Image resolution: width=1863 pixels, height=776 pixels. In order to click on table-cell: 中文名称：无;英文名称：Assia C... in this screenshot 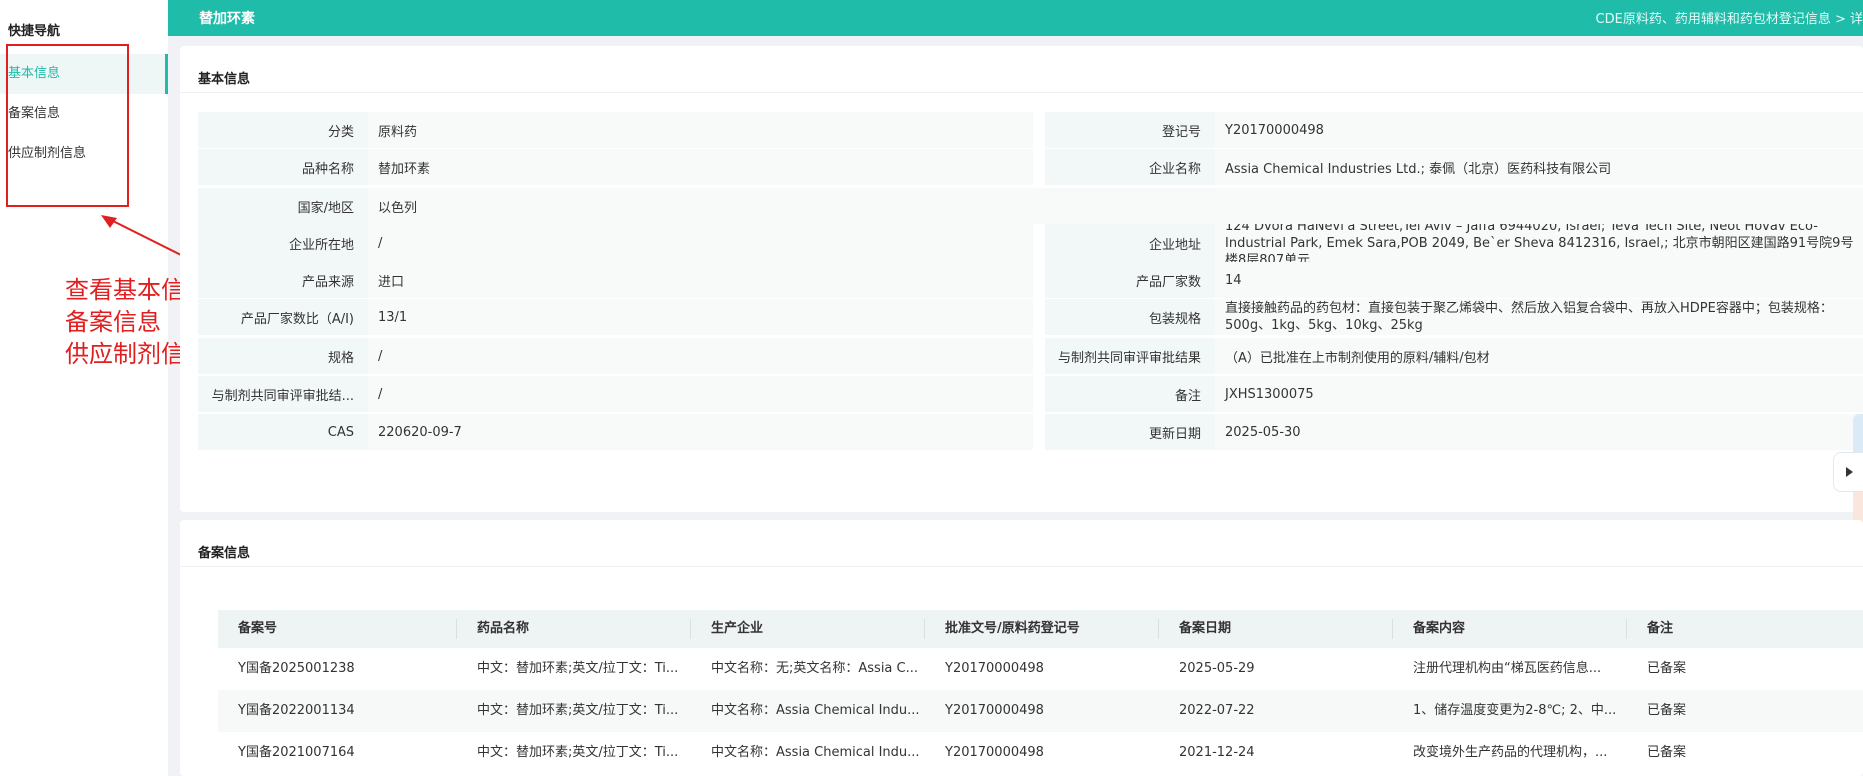, I will do `click(815, 668)`.